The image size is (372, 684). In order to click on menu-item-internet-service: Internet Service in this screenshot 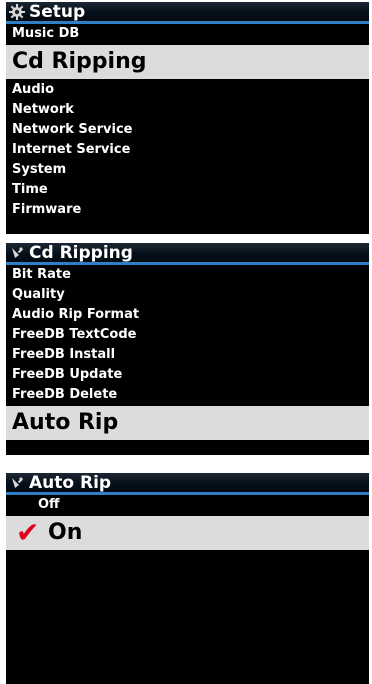, I will do `click(187, 150)`.